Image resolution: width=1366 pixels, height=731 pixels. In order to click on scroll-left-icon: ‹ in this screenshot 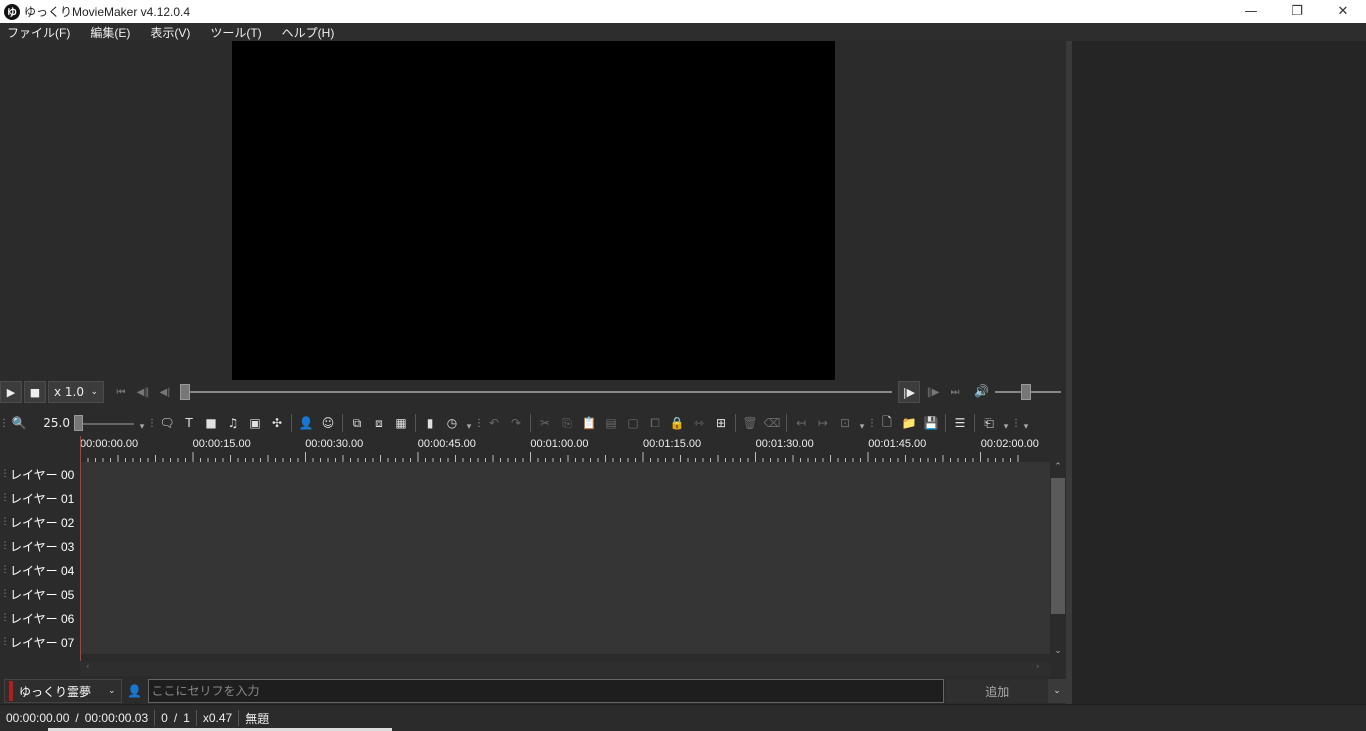, I will do `click(88, 667)`.